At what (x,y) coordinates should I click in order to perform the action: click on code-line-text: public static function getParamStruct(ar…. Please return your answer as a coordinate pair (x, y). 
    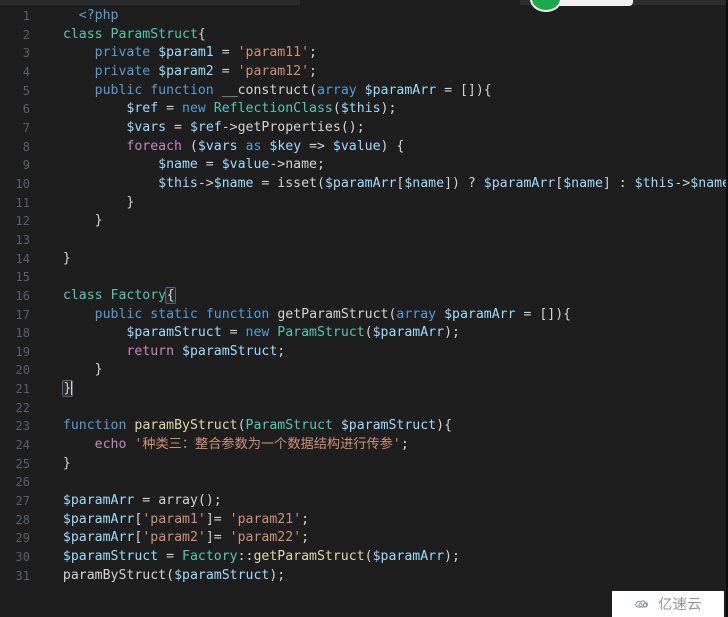
    Looking at the image, I should click on (309, 315).